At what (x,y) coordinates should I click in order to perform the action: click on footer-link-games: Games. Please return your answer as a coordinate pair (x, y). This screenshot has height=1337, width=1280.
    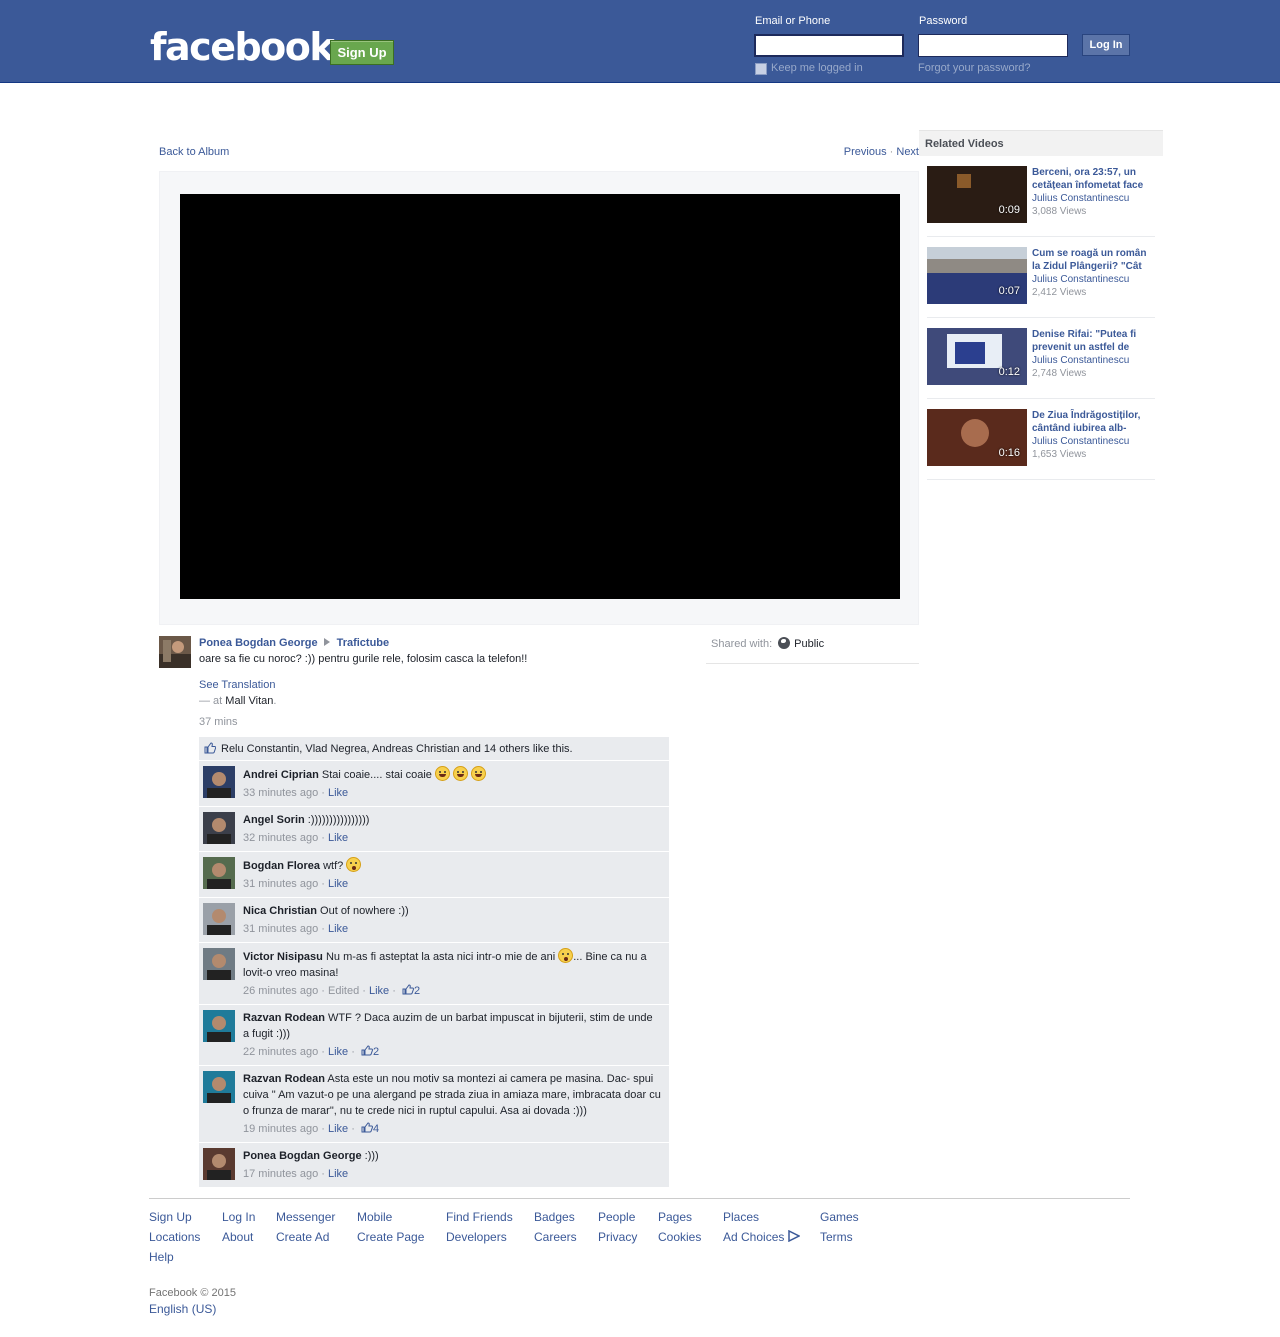
    Looking at the image, I should click on (839, 1217).